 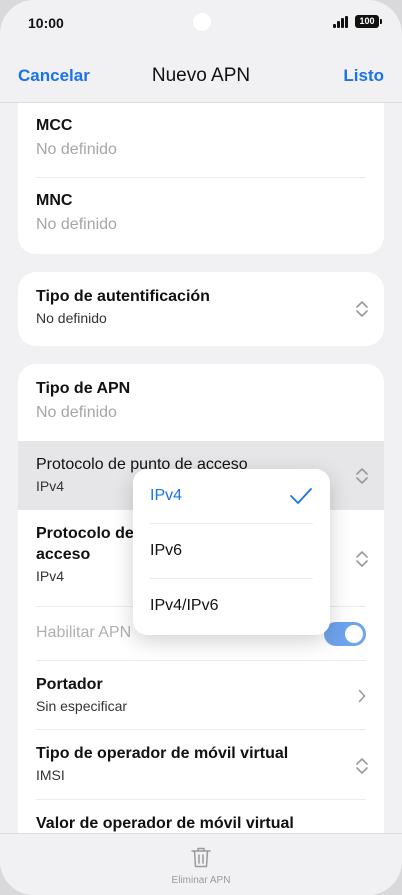 What do you see at coordinates (54, 76) in the screenshot?
I see `cancel-button: Cancelar` at bounding box center [54, 76].